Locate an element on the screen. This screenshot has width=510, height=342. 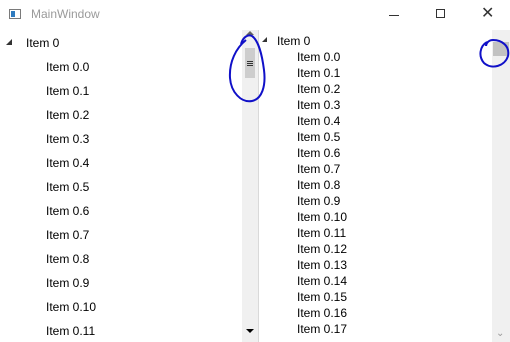
tree-child-item: Item 0.15 is located at coordinates (322, 297).